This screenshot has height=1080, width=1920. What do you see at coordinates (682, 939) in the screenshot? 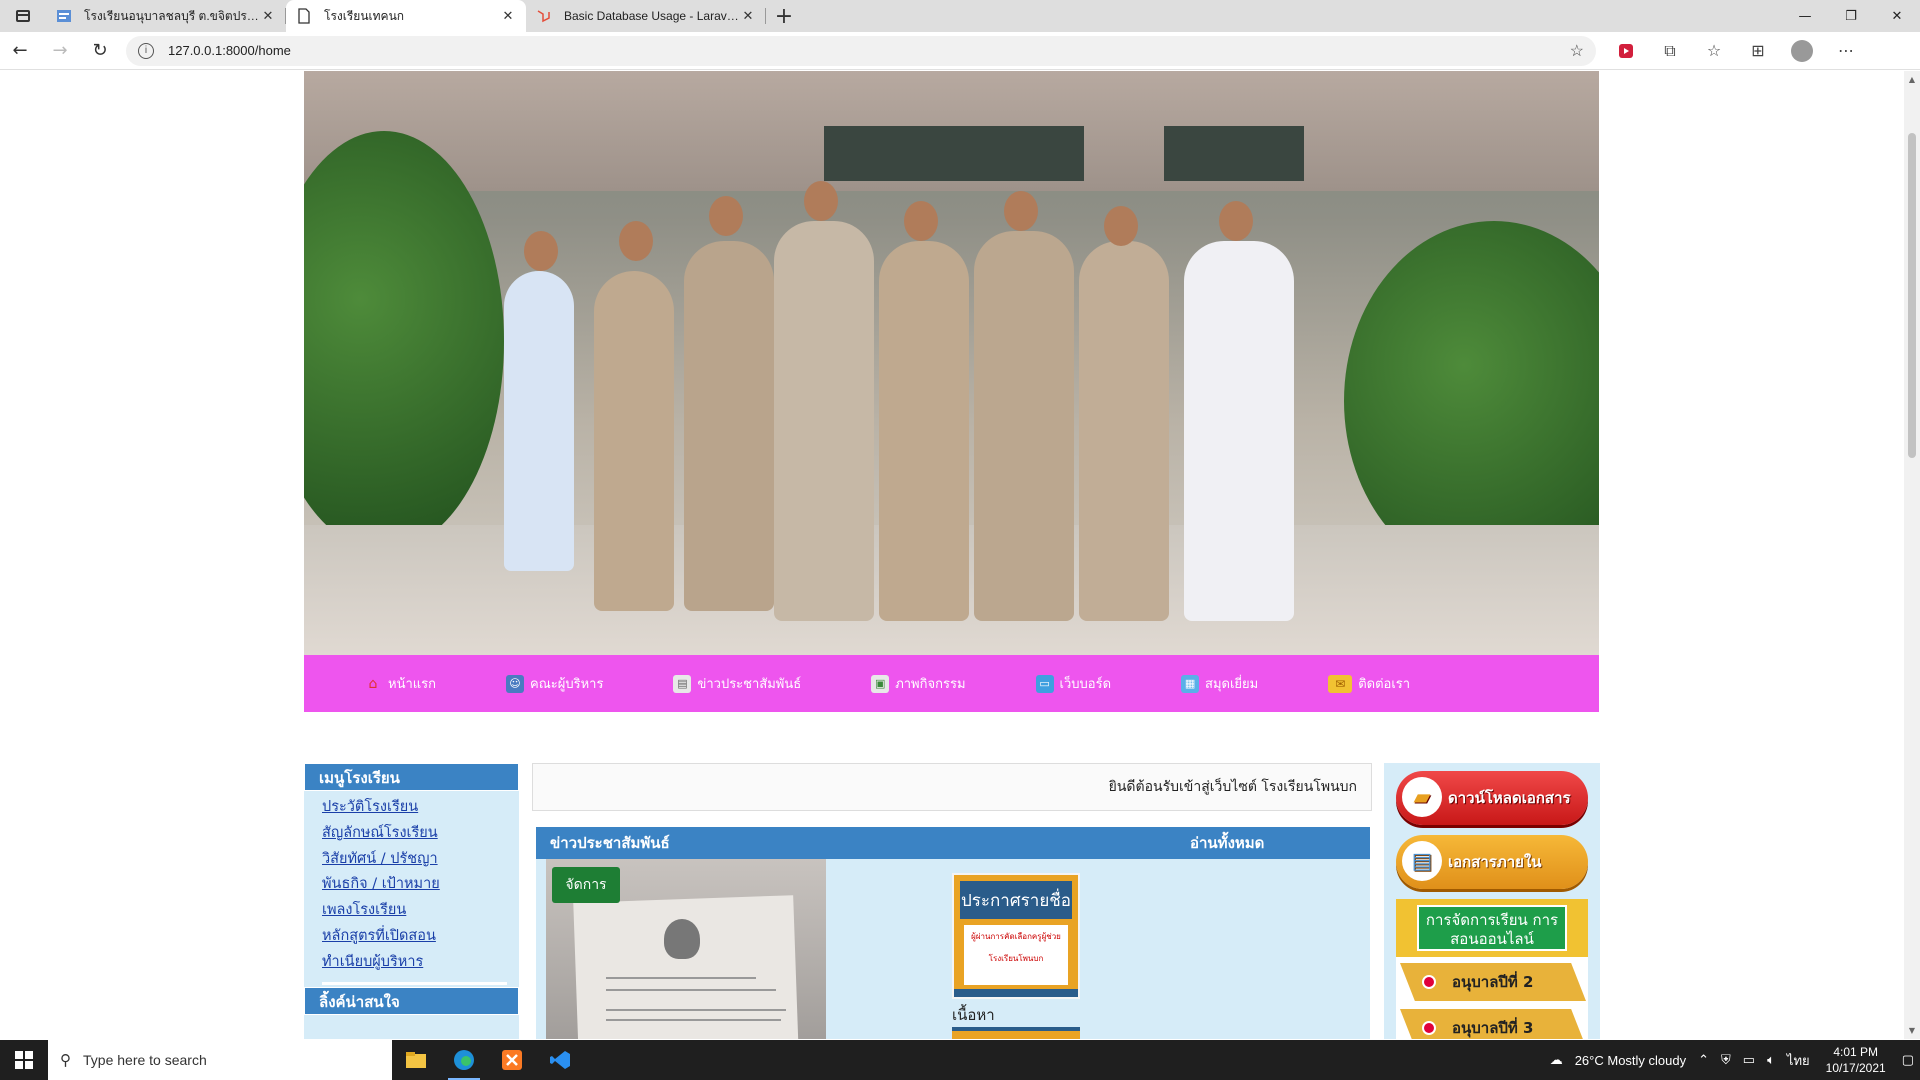
I see `garuda-emblem-icon` at bounding box center [682, 939].